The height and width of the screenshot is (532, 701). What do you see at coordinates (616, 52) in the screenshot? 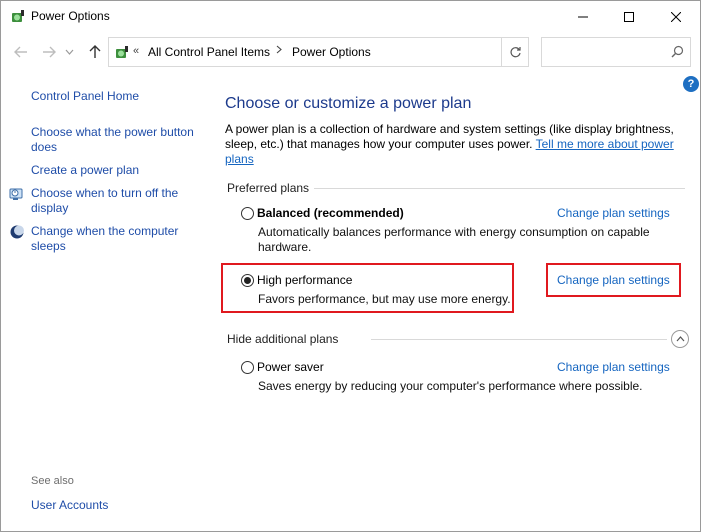
I see `search-input` at bounding box center [616, 52].